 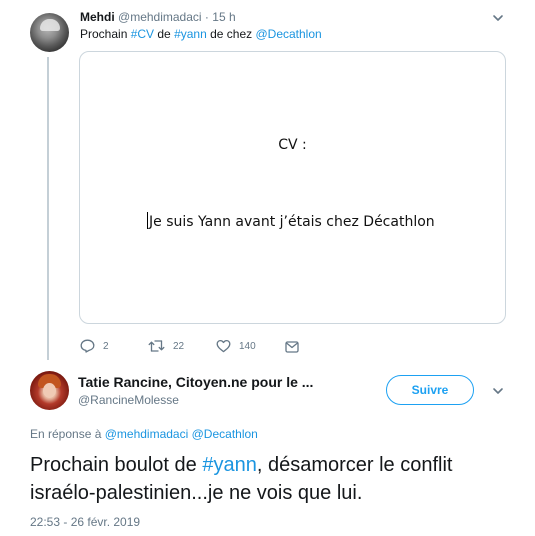 I want to click on hashtag-link: #CV, so click(x=142, y=34).